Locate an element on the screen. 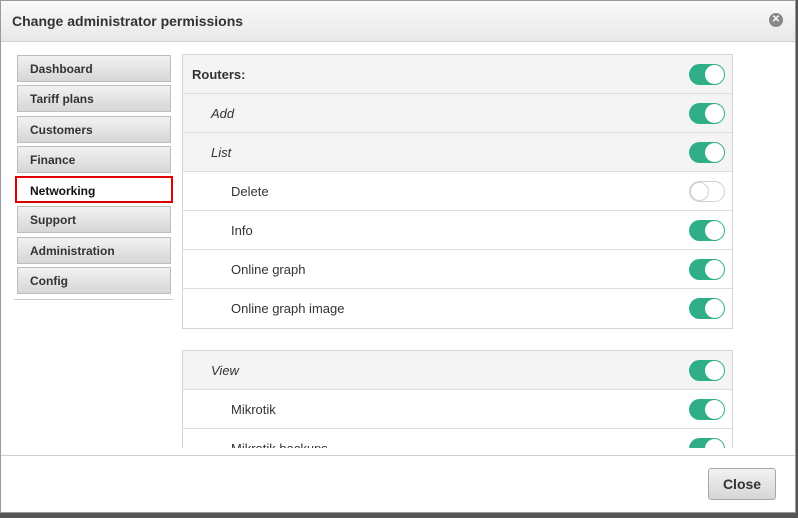 The image size is (798, 518). permission-label: Mikrotik backups is located at coordinates (279, 444).